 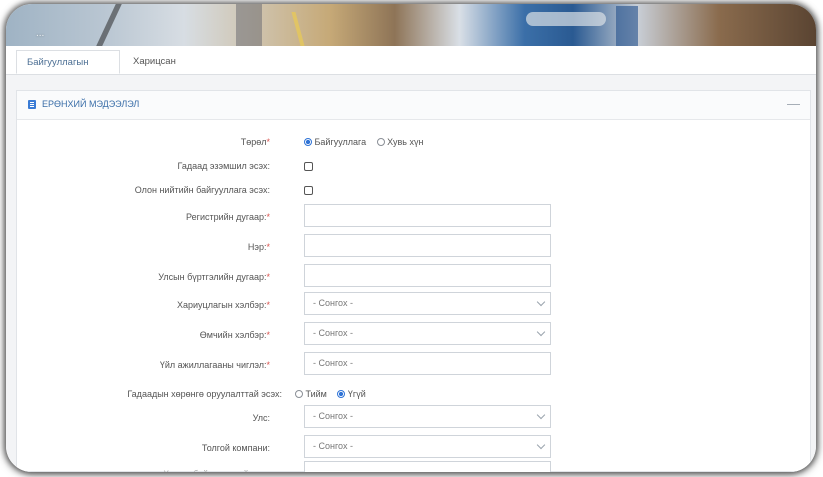 I want to click on type-radio-group: Байгууллага Хувь хүн, so click(x=367, y=142).